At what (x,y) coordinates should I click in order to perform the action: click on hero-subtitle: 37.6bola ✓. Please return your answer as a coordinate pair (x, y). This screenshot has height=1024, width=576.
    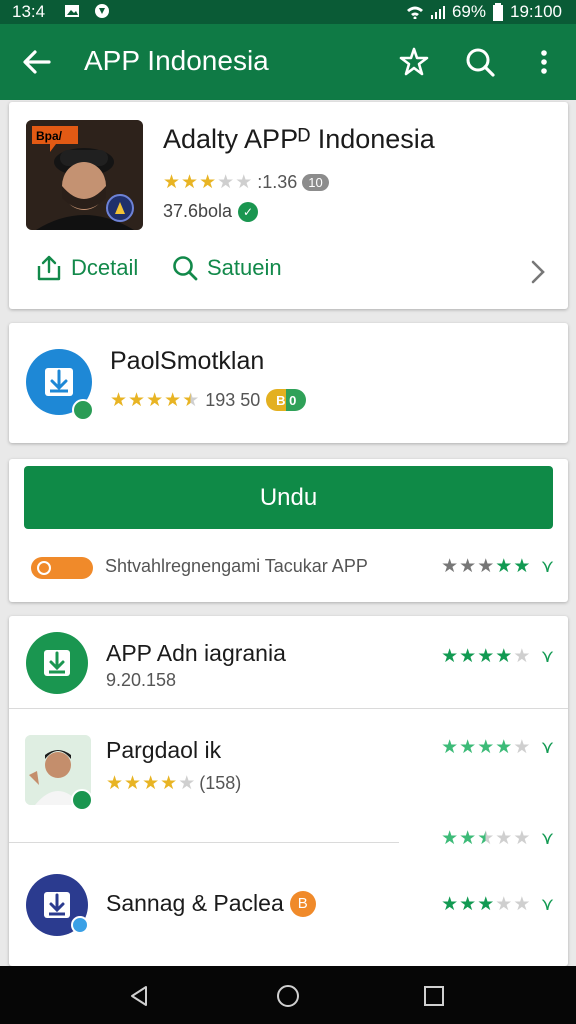
    Looking at the image, I should click on (211, 211).